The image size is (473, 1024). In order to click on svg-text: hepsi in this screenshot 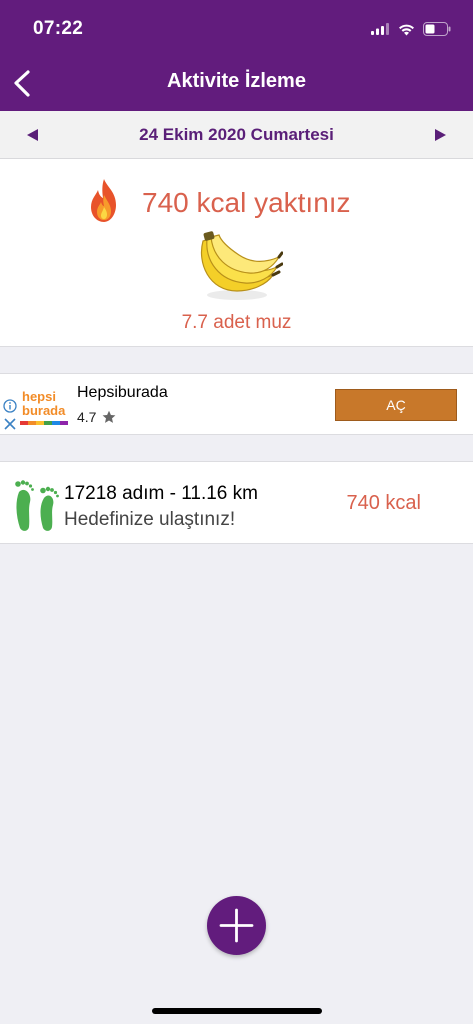, I will do `click(39, 396)`.